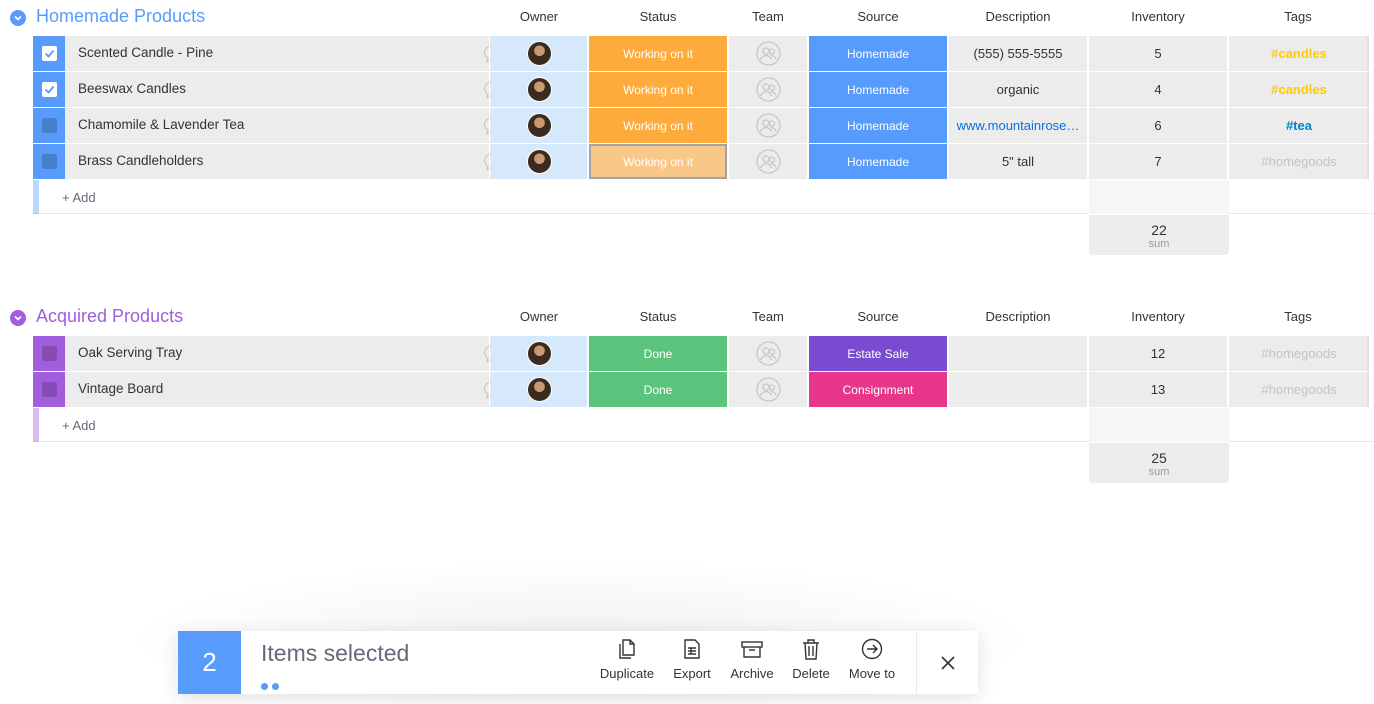 The image size is (1374, 704). I want to click on description-cell: organic, so click(1018, 89).